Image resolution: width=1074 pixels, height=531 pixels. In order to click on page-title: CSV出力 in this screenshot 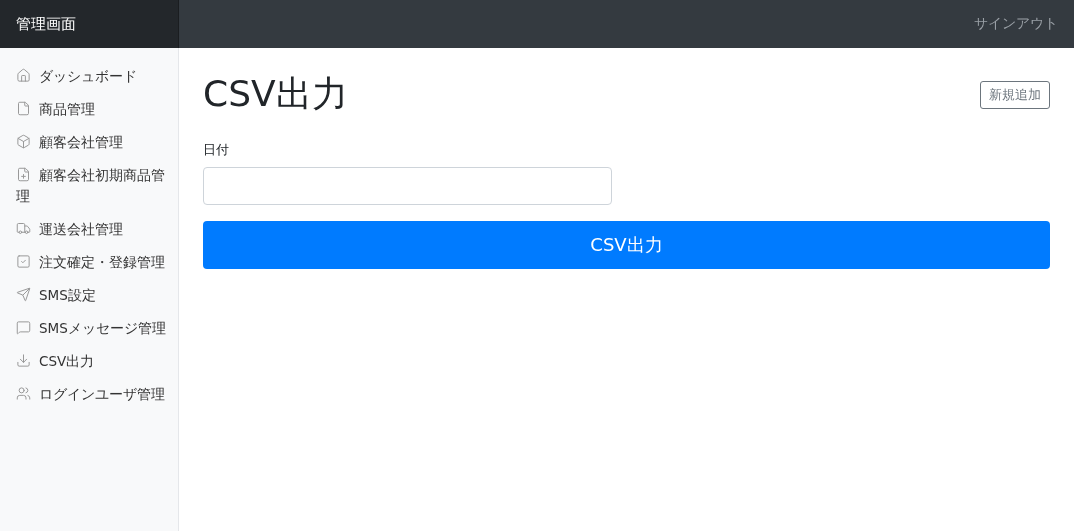, I will do `click(275, 94)`.